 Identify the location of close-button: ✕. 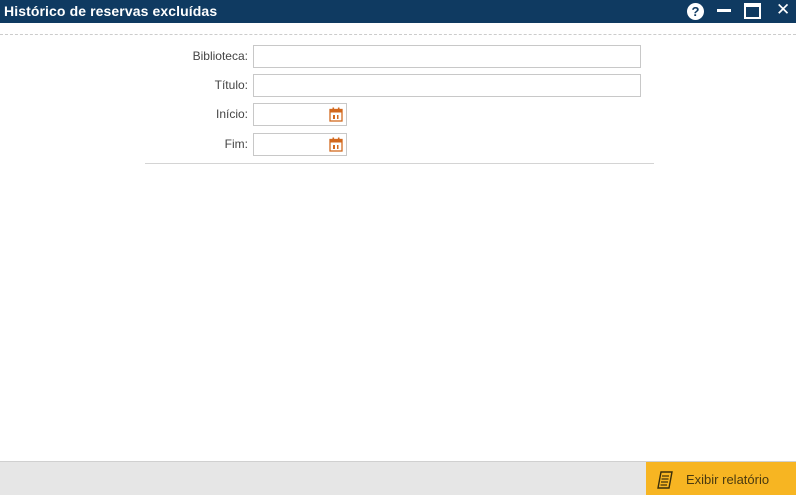
(783, 10).